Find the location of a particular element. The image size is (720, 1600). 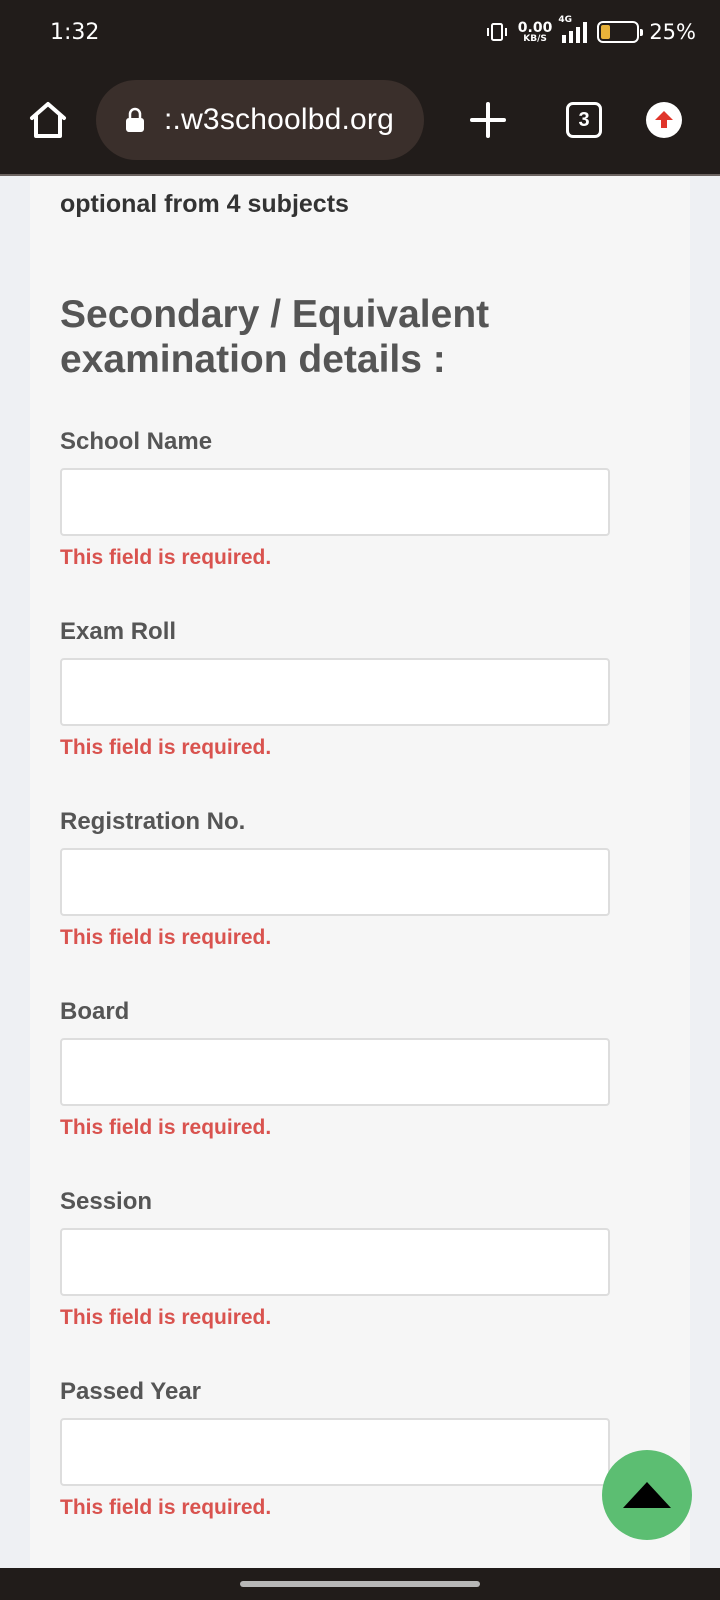

network-speed: 0.00 KB/S is located at coordinates (535, 32).